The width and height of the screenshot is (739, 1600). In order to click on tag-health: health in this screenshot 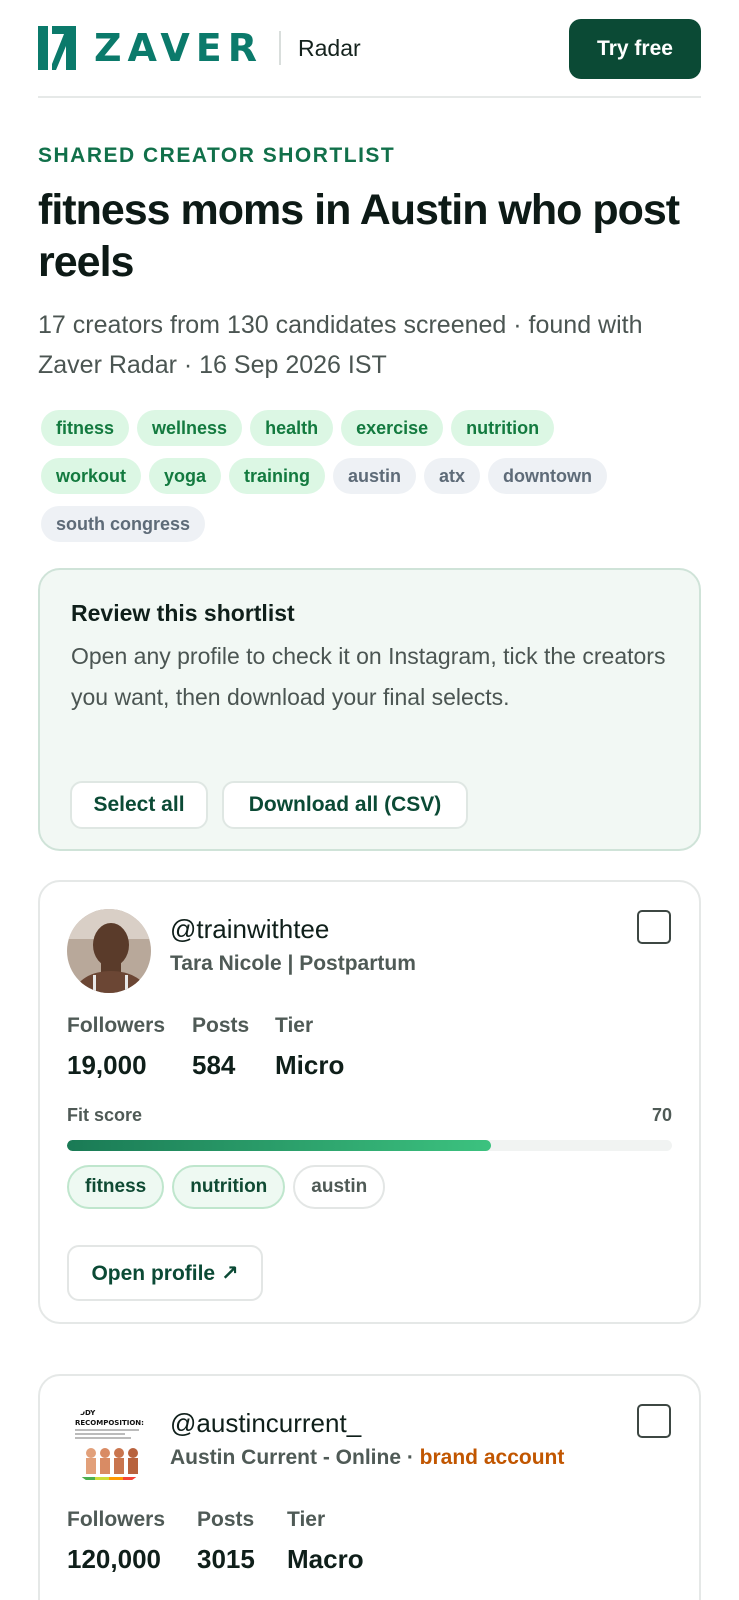, I will do `click(292, 428)`.